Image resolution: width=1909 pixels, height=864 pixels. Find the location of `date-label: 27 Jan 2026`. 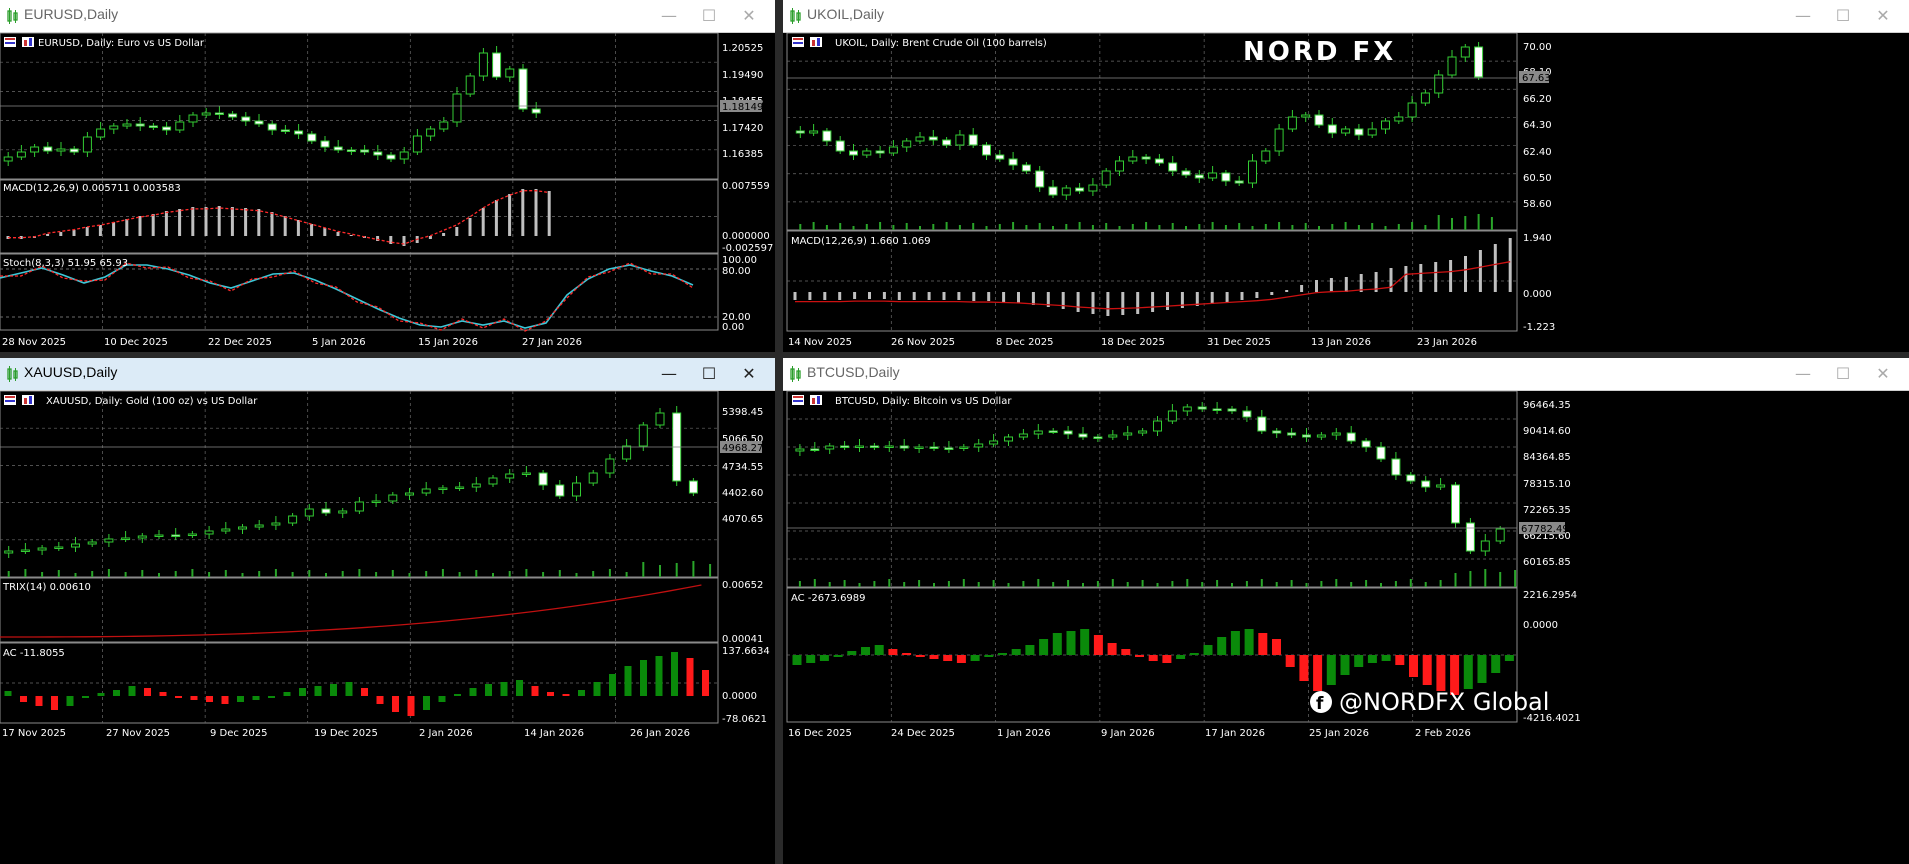

date-label: 27 Jan 2026 is located at coordinates (552, 342).